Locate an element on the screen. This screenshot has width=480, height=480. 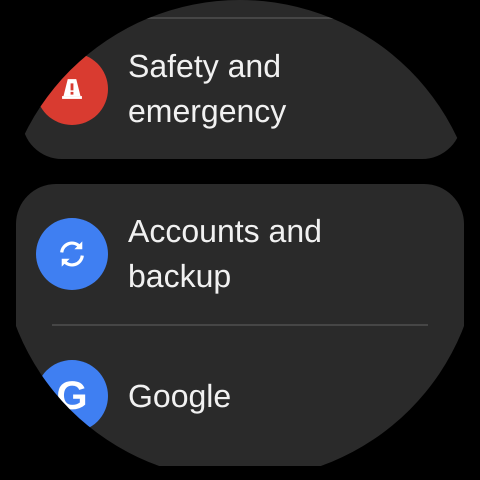
settings-item: Google is located at coordinates (248, 396).